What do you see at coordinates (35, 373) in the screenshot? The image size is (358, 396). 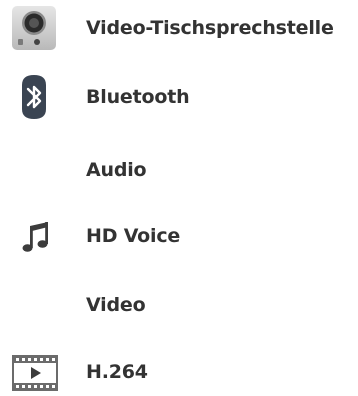 I see `video-film-icon` at bounding box center [35, 373].